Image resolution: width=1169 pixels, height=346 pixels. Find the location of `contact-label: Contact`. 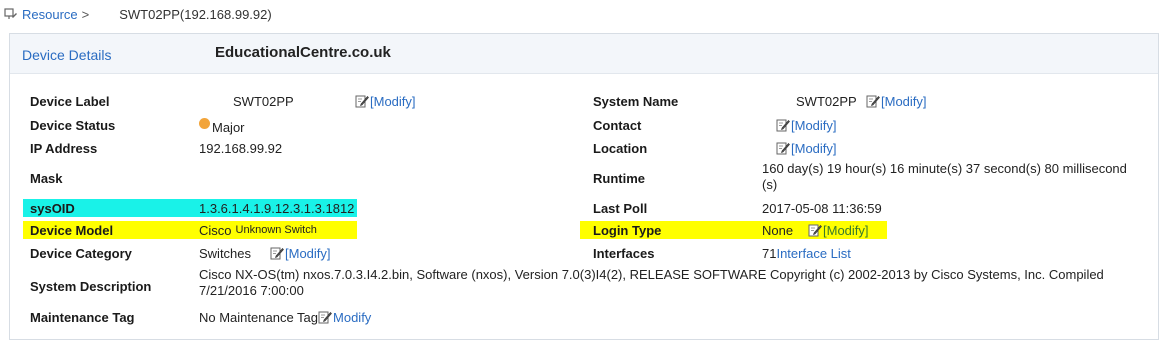

contact-label: Contact is located at coordinates (617, 125).